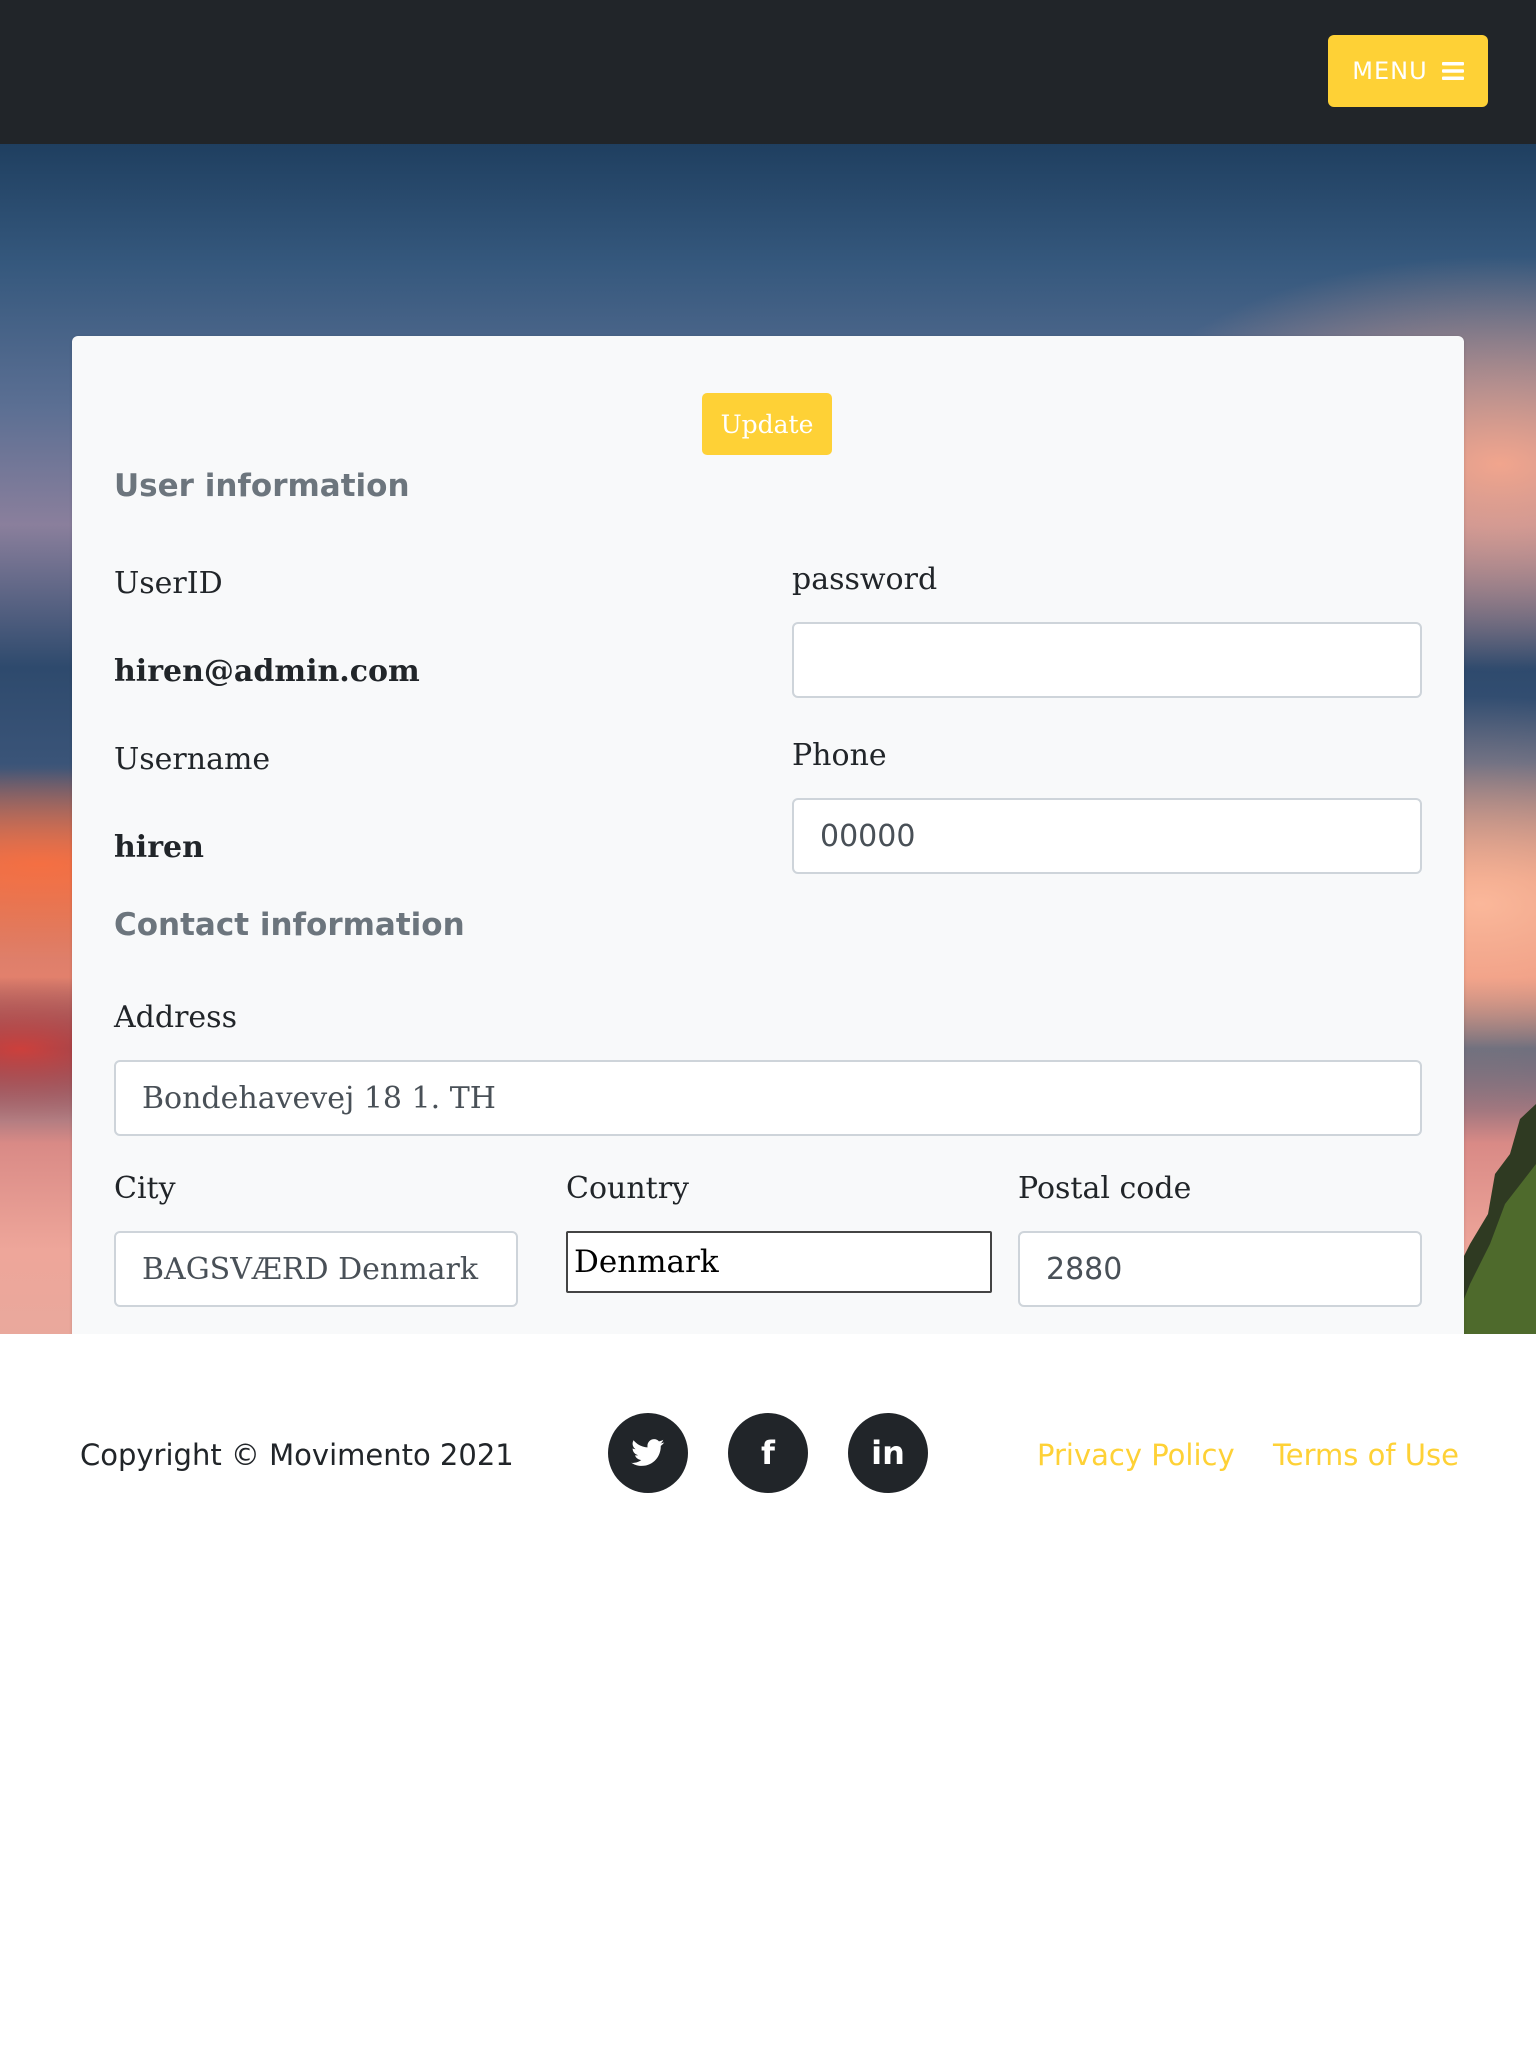  Describe the element at coordinates (316, 1269) in the screenshot. I see `city-field` at that location.